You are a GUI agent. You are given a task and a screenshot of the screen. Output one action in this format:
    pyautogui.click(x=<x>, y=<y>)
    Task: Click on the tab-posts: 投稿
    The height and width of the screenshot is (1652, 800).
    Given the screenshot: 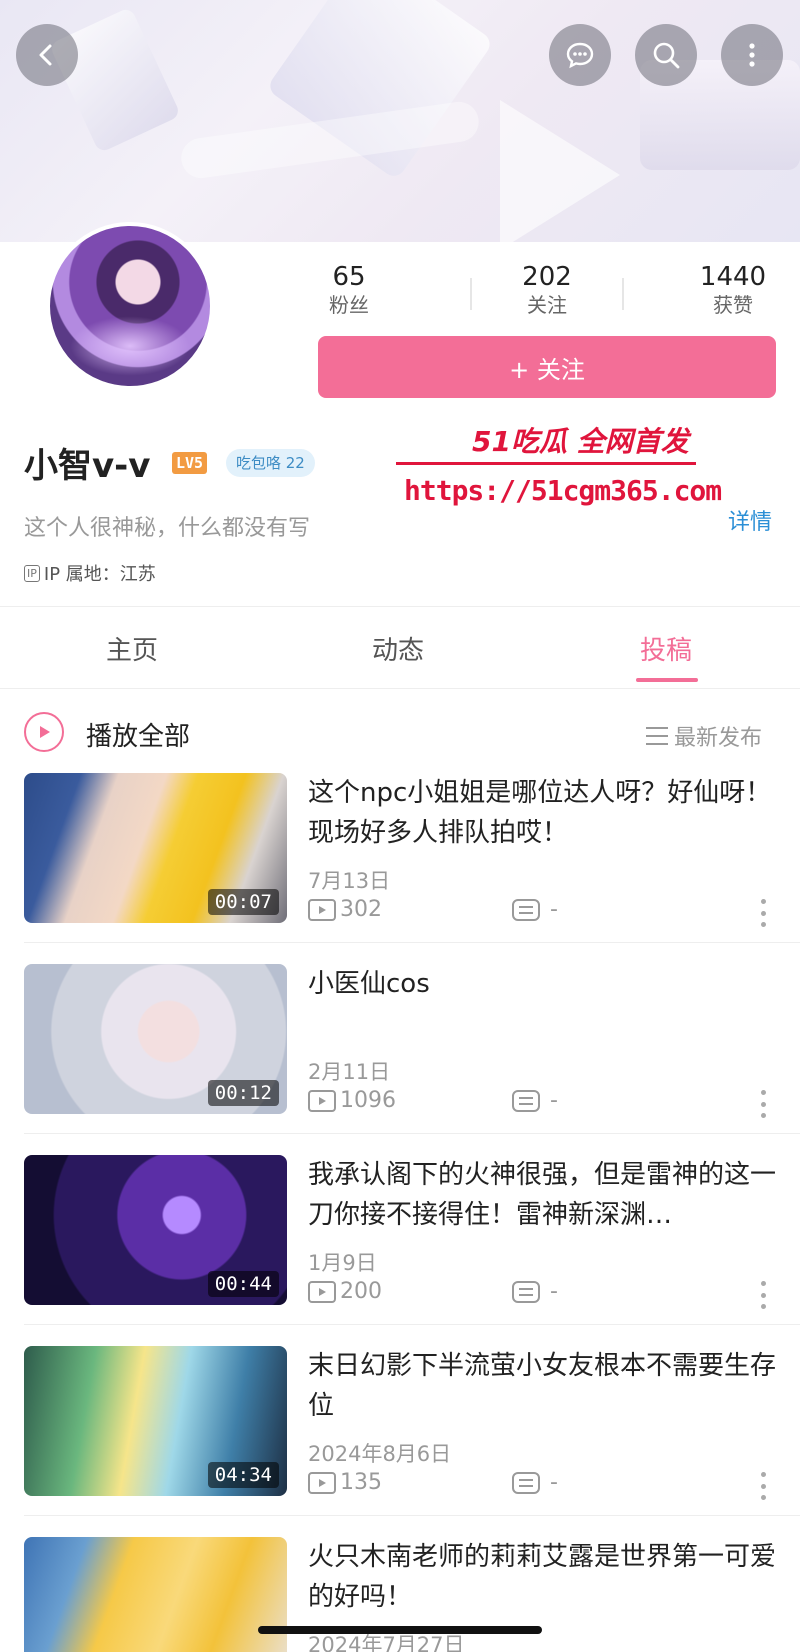 What is the action you would take?
    pyautogui.click(x=666, y=648)
    